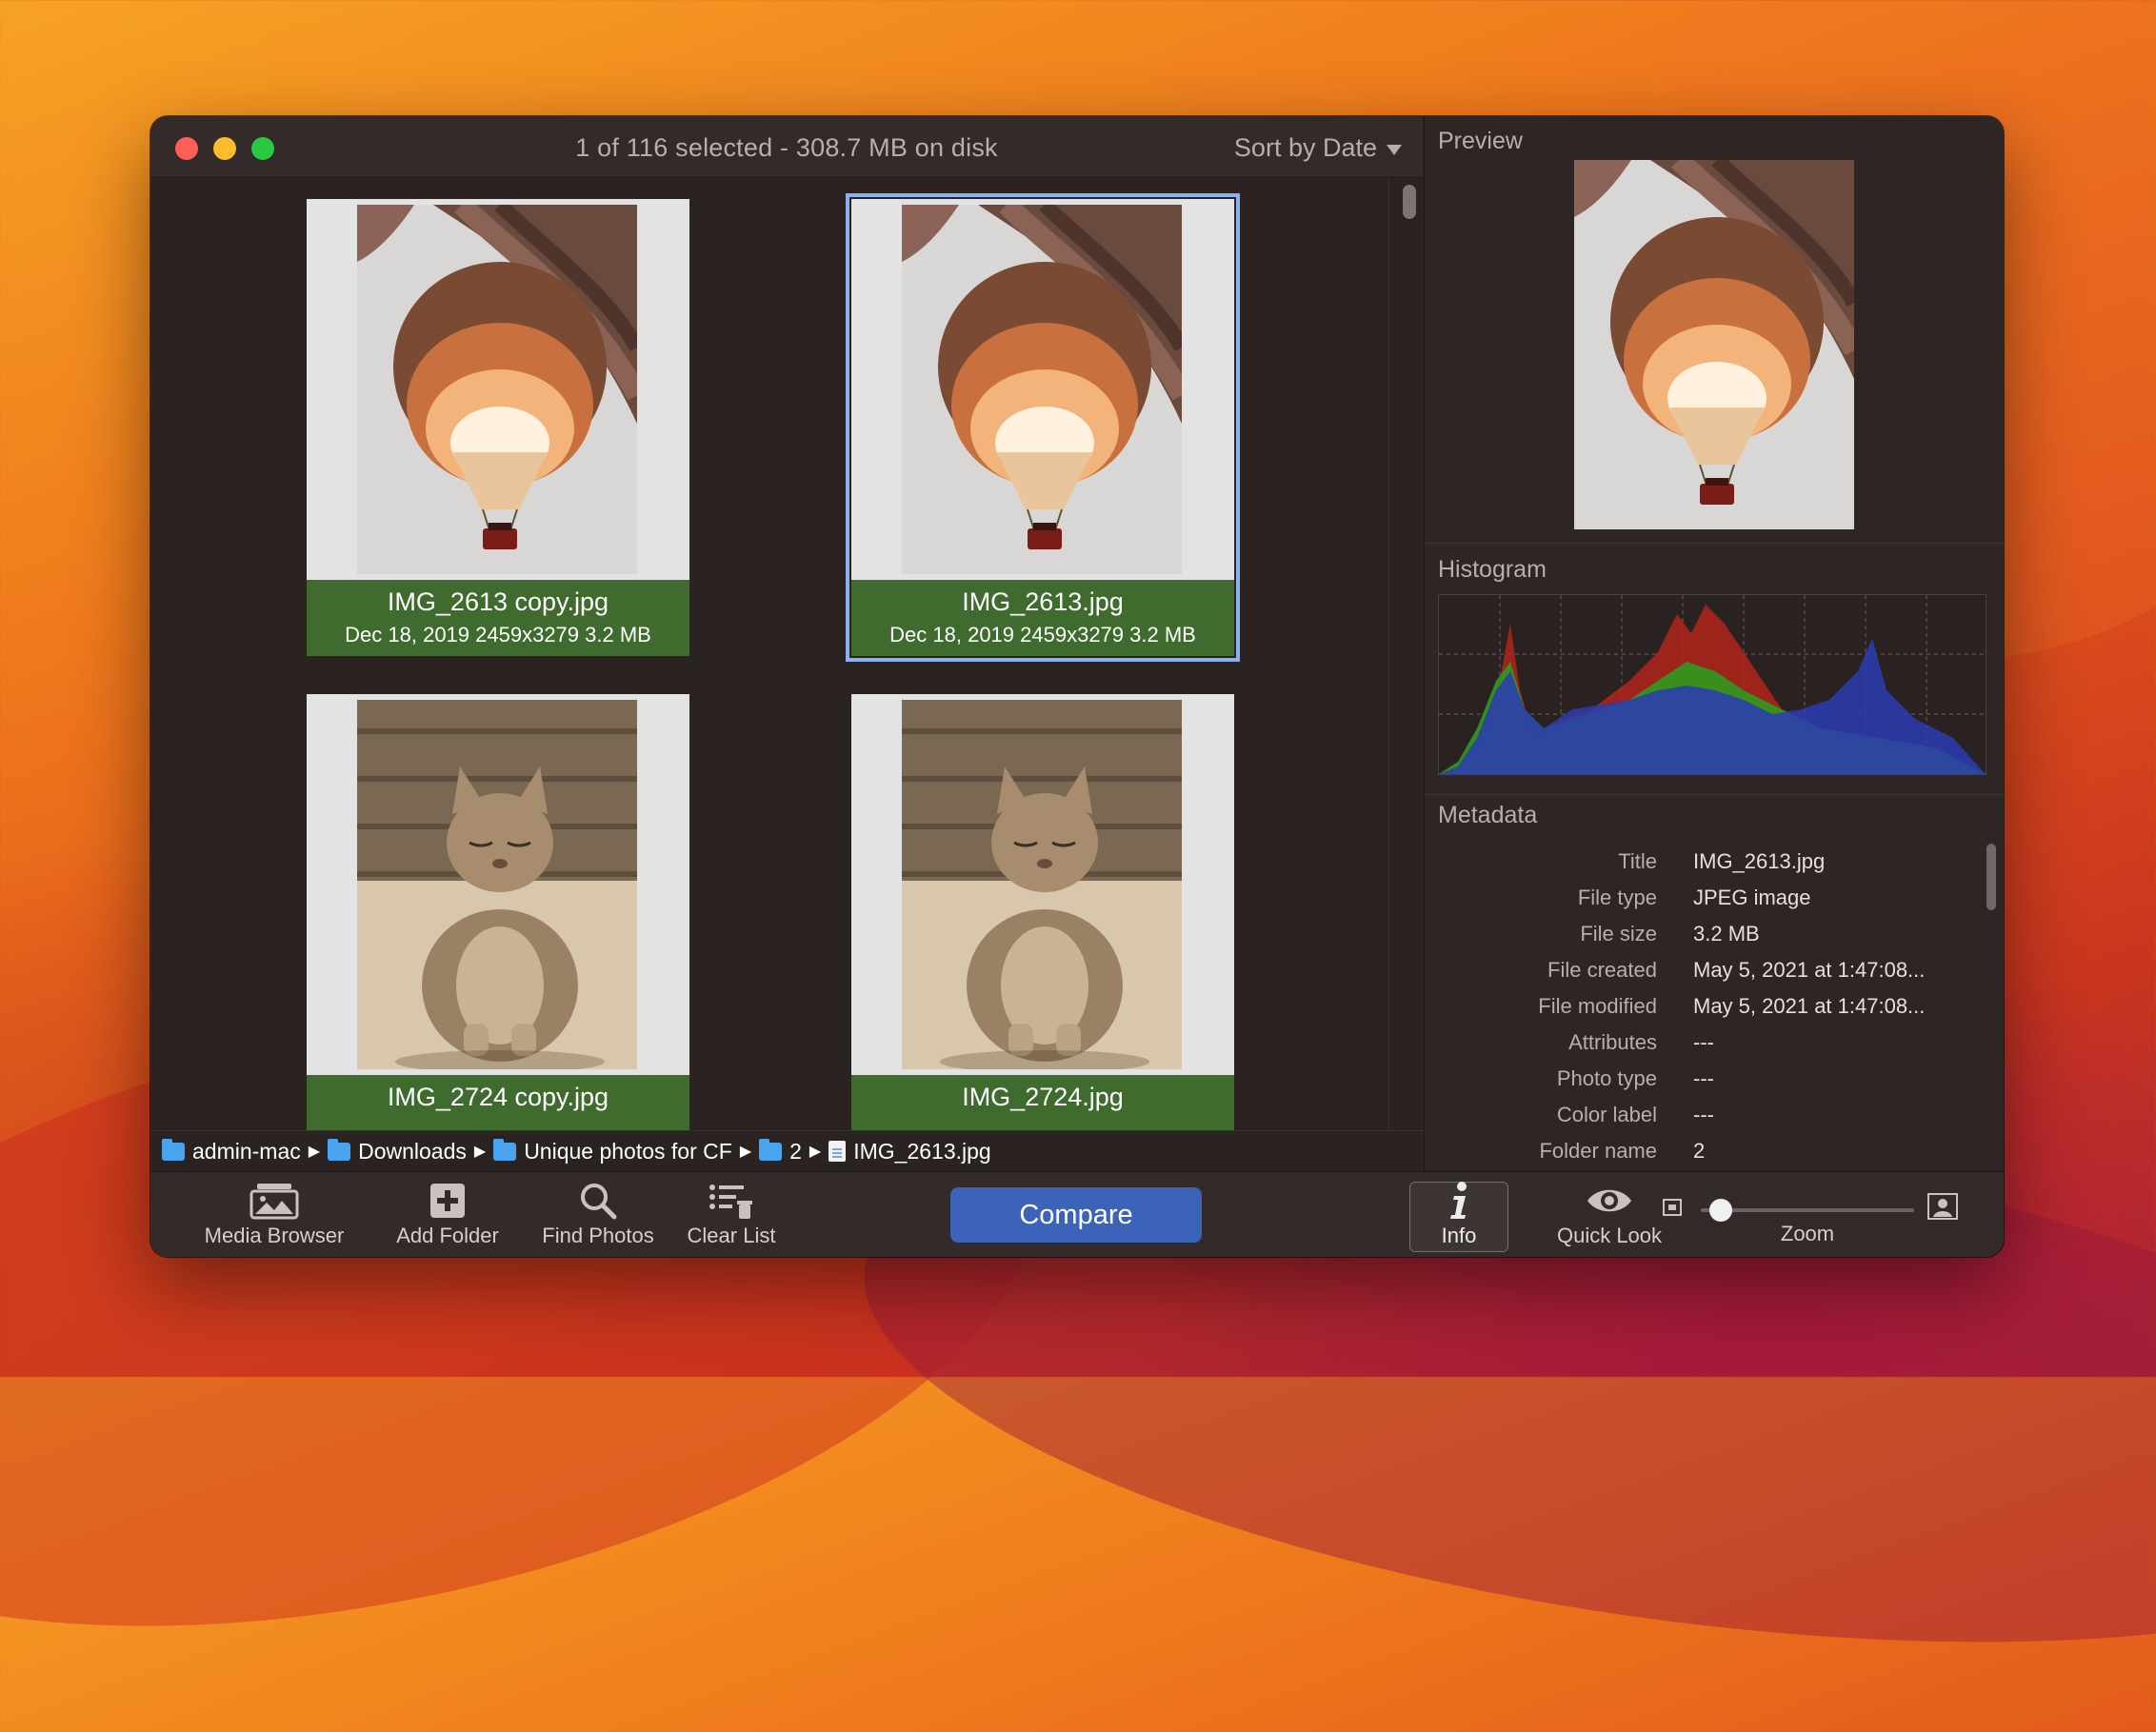 The image size is (2156, 1732). I want to click on metadata-key: File modified, so click(1597, 1006).